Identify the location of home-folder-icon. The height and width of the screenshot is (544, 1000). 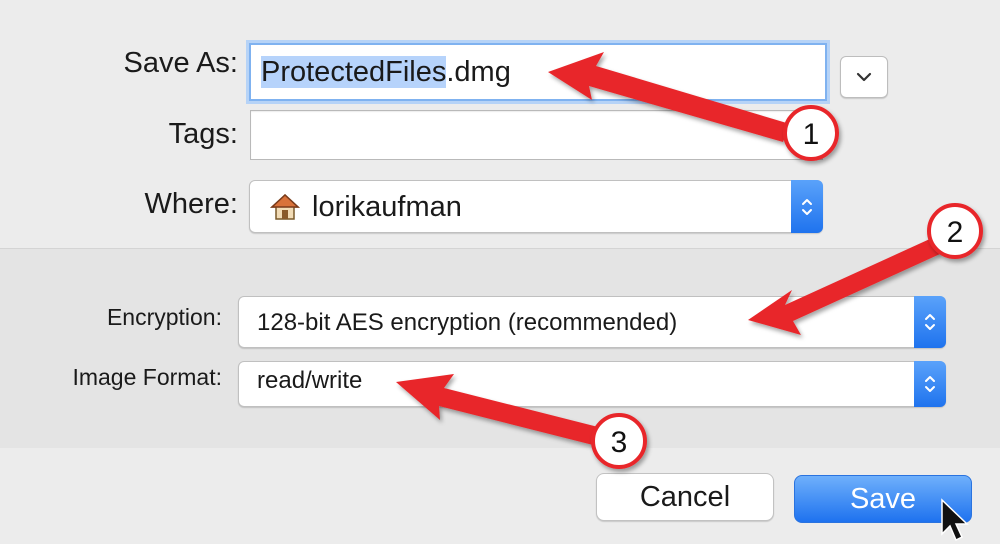
(285, 206).